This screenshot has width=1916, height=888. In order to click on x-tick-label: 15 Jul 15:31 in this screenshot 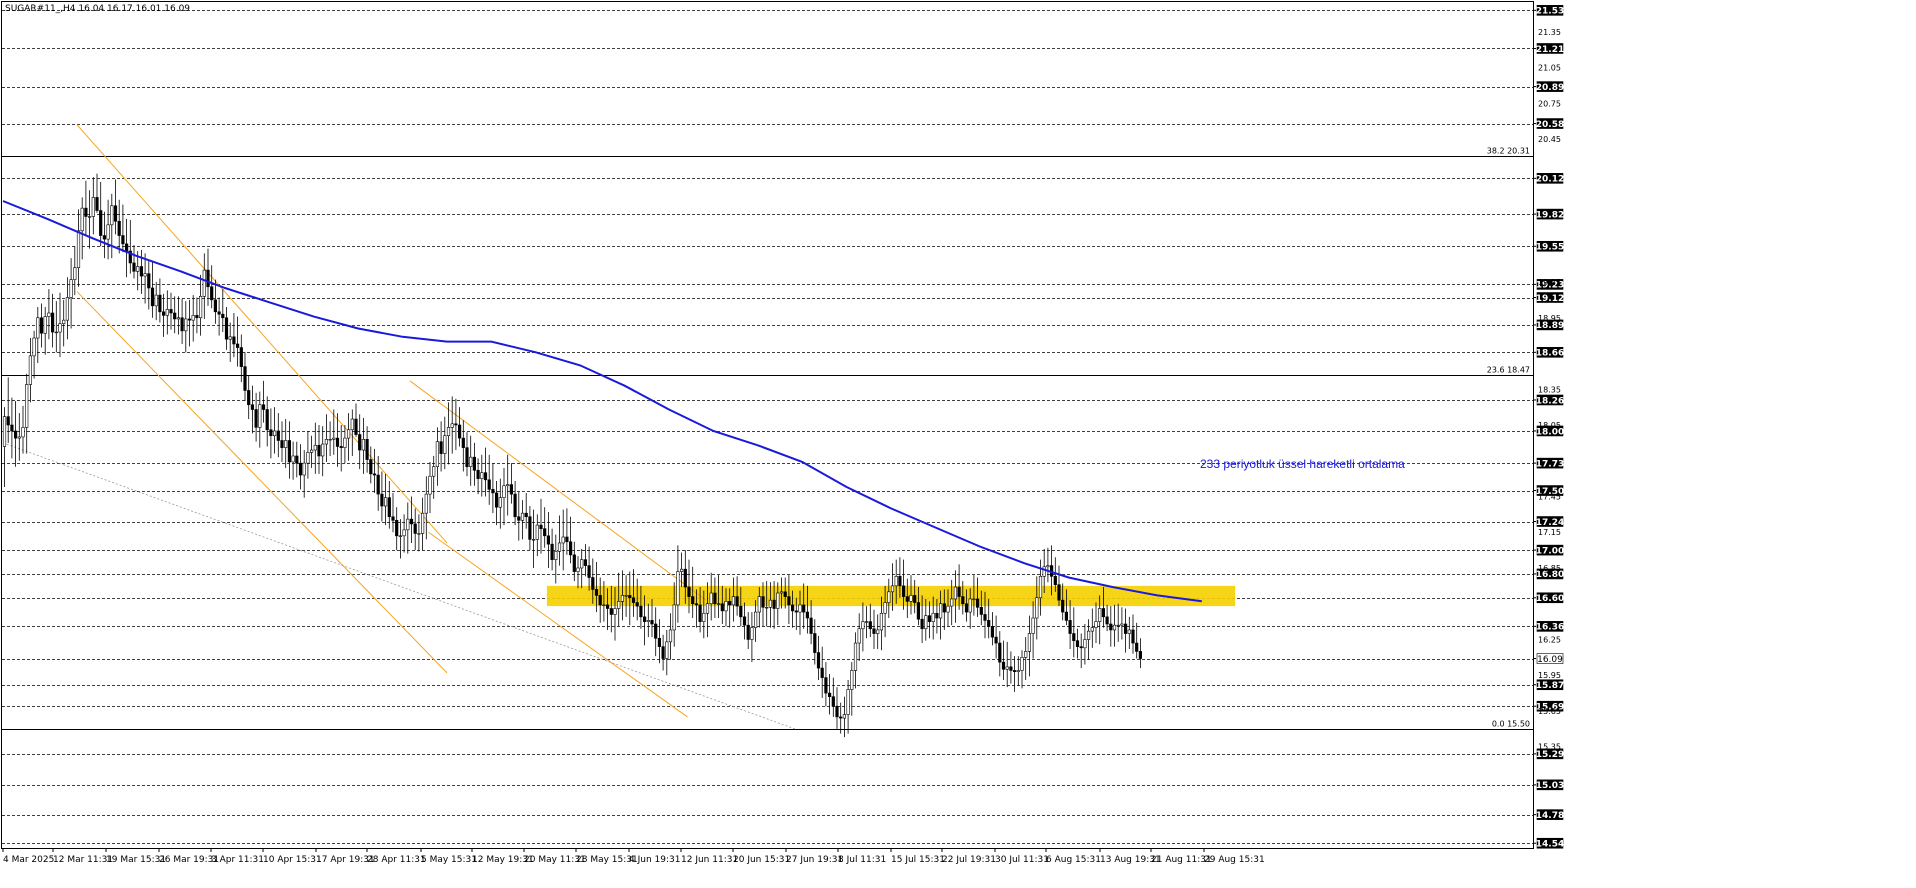, I will do `click(918, 860)`.